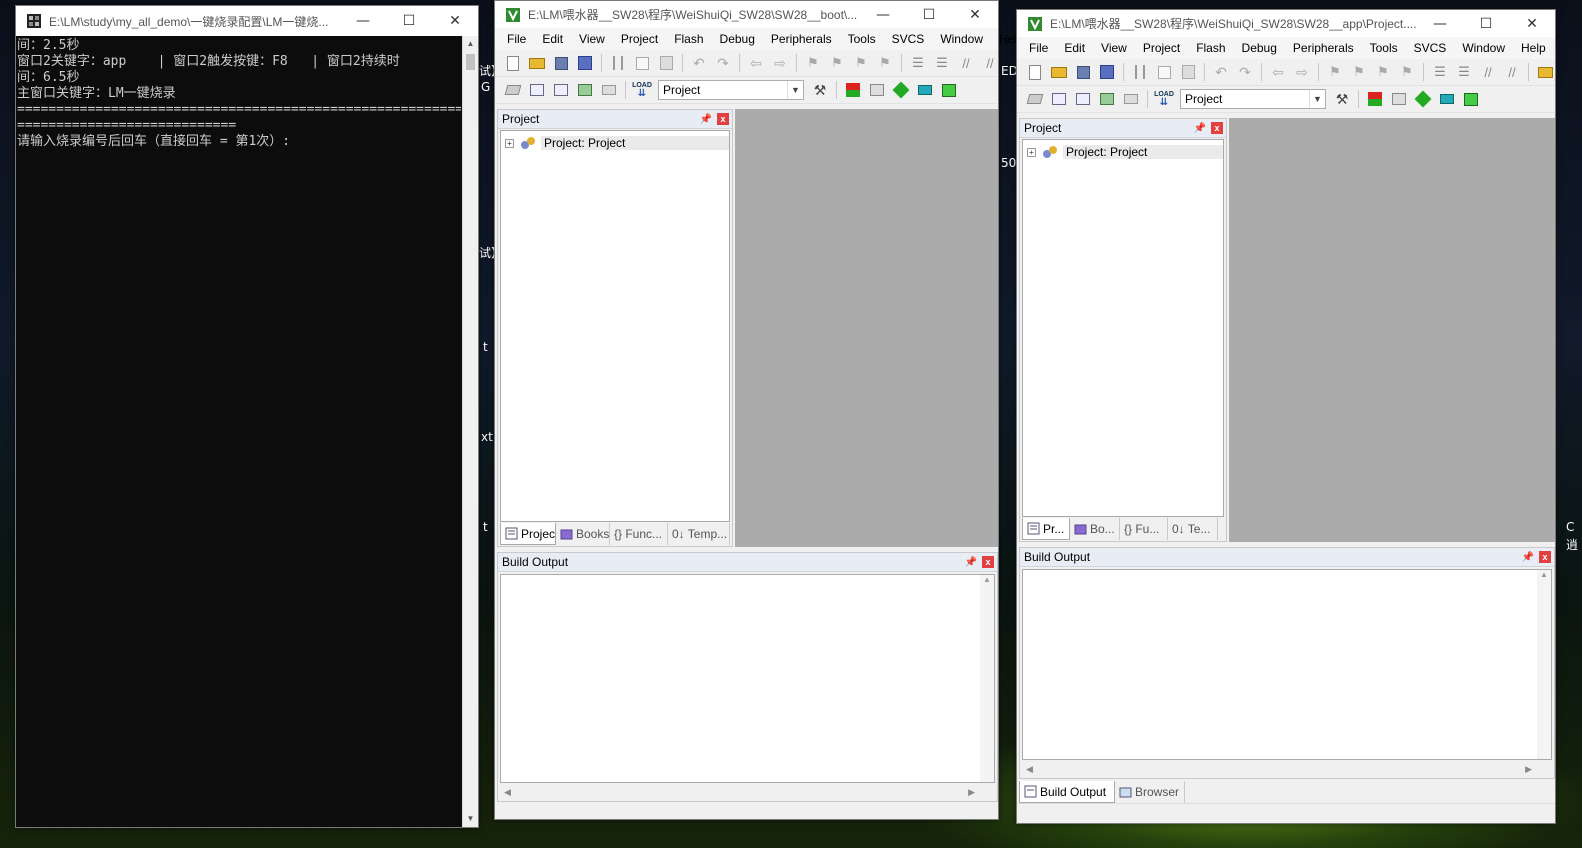 The height and width of the screenshot is (848, 1582). I want to click on scroll-down-arrow-icon: ▼, so click(470, 819).